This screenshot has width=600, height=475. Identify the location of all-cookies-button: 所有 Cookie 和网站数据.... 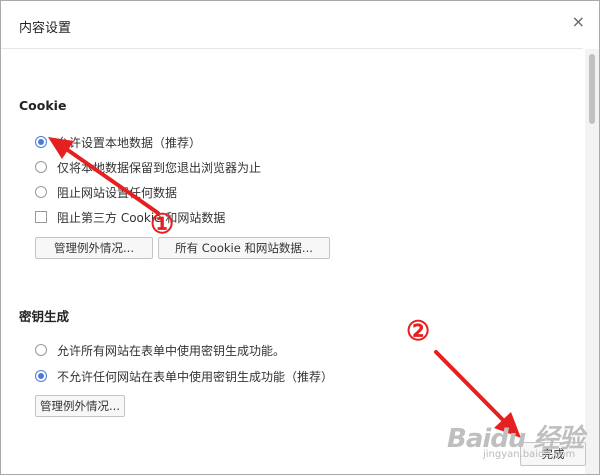
(244, 248).